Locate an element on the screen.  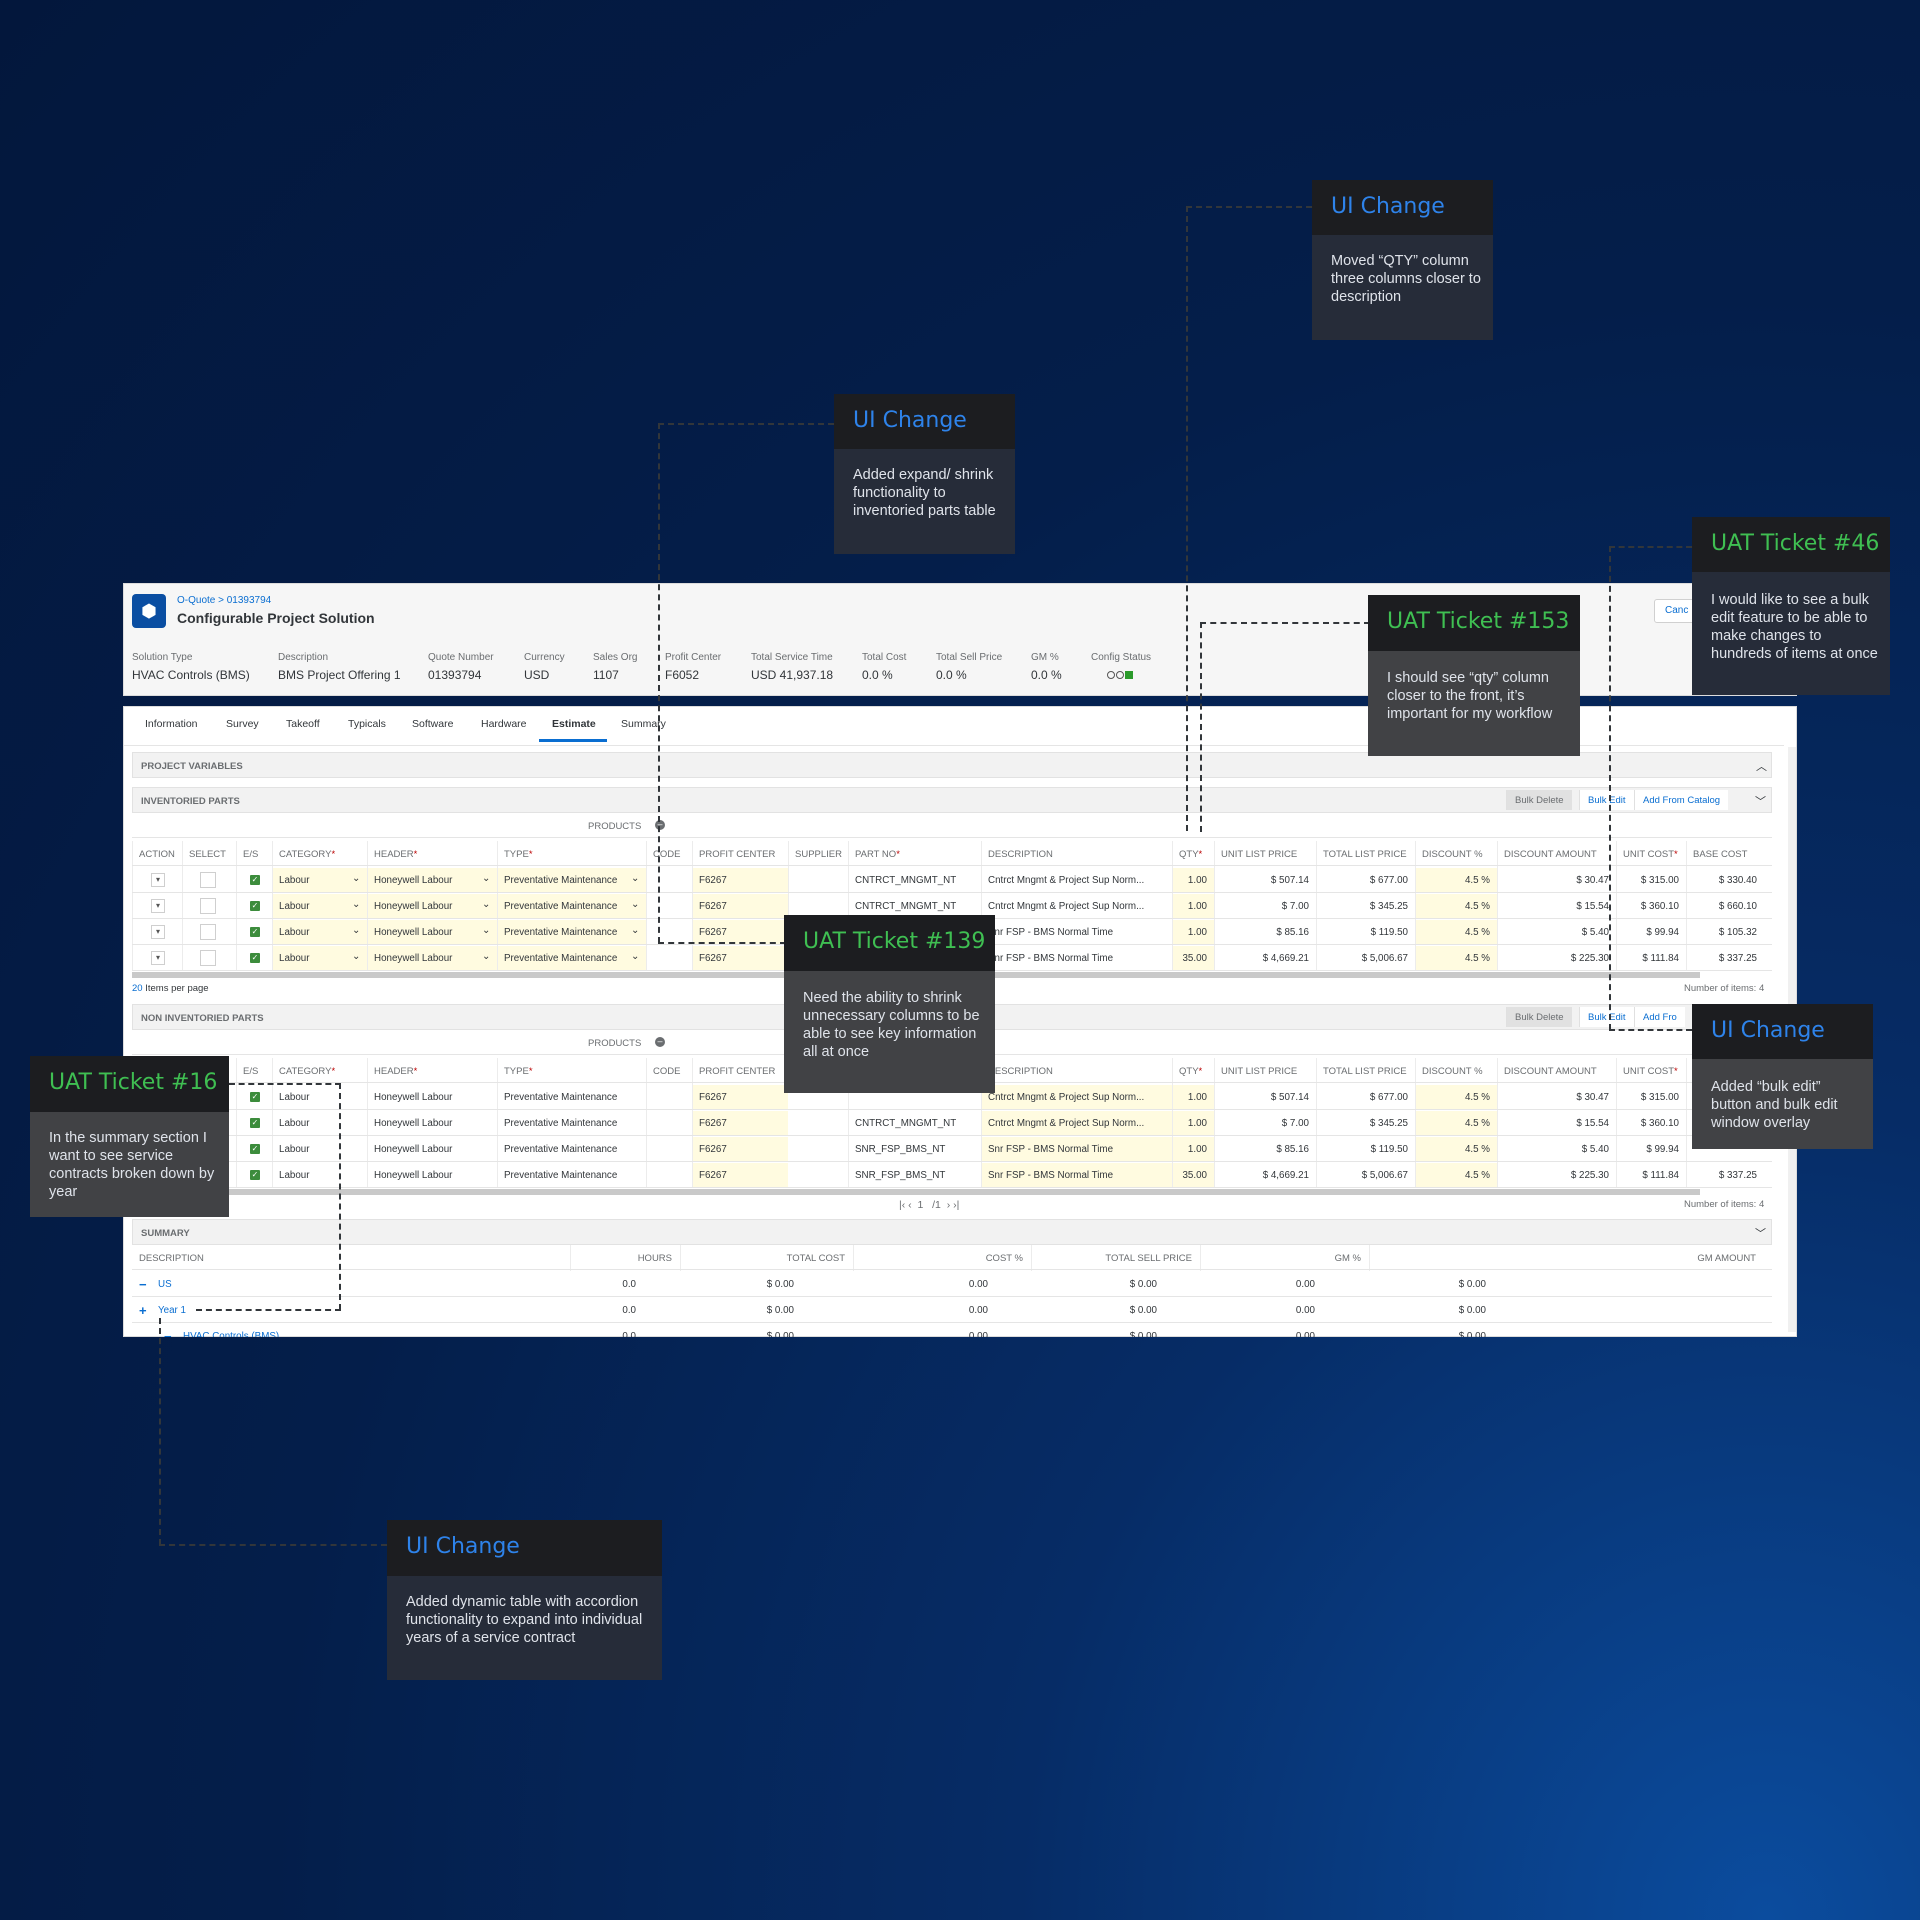
column-header-unit-cost: UNIT COST* is located at coordinates (1650, 854).